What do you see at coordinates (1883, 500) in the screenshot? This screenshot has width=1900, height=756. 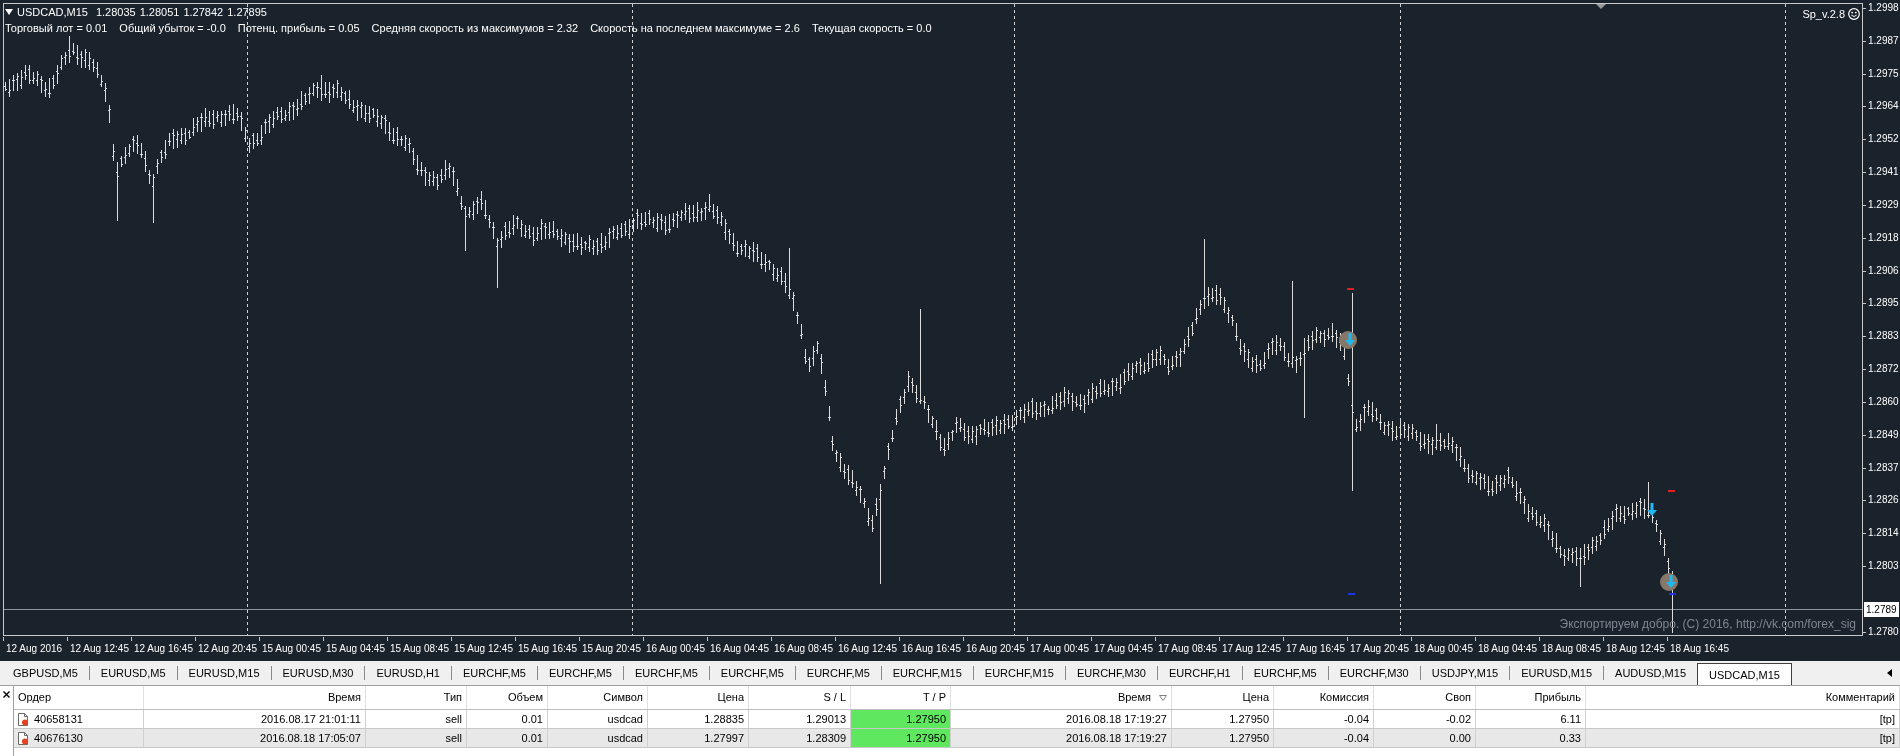 I see `price-label: 1.2826` at bounding box center [1883, 500].